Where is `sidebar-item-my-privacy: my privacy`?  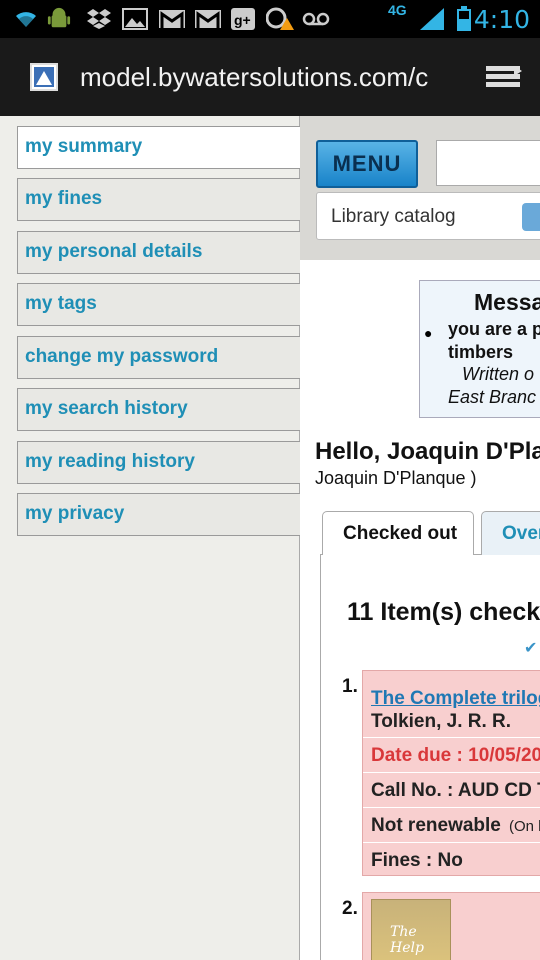
sidebar-item-my-privacy: my privacy is located at coordinates (158, 514).